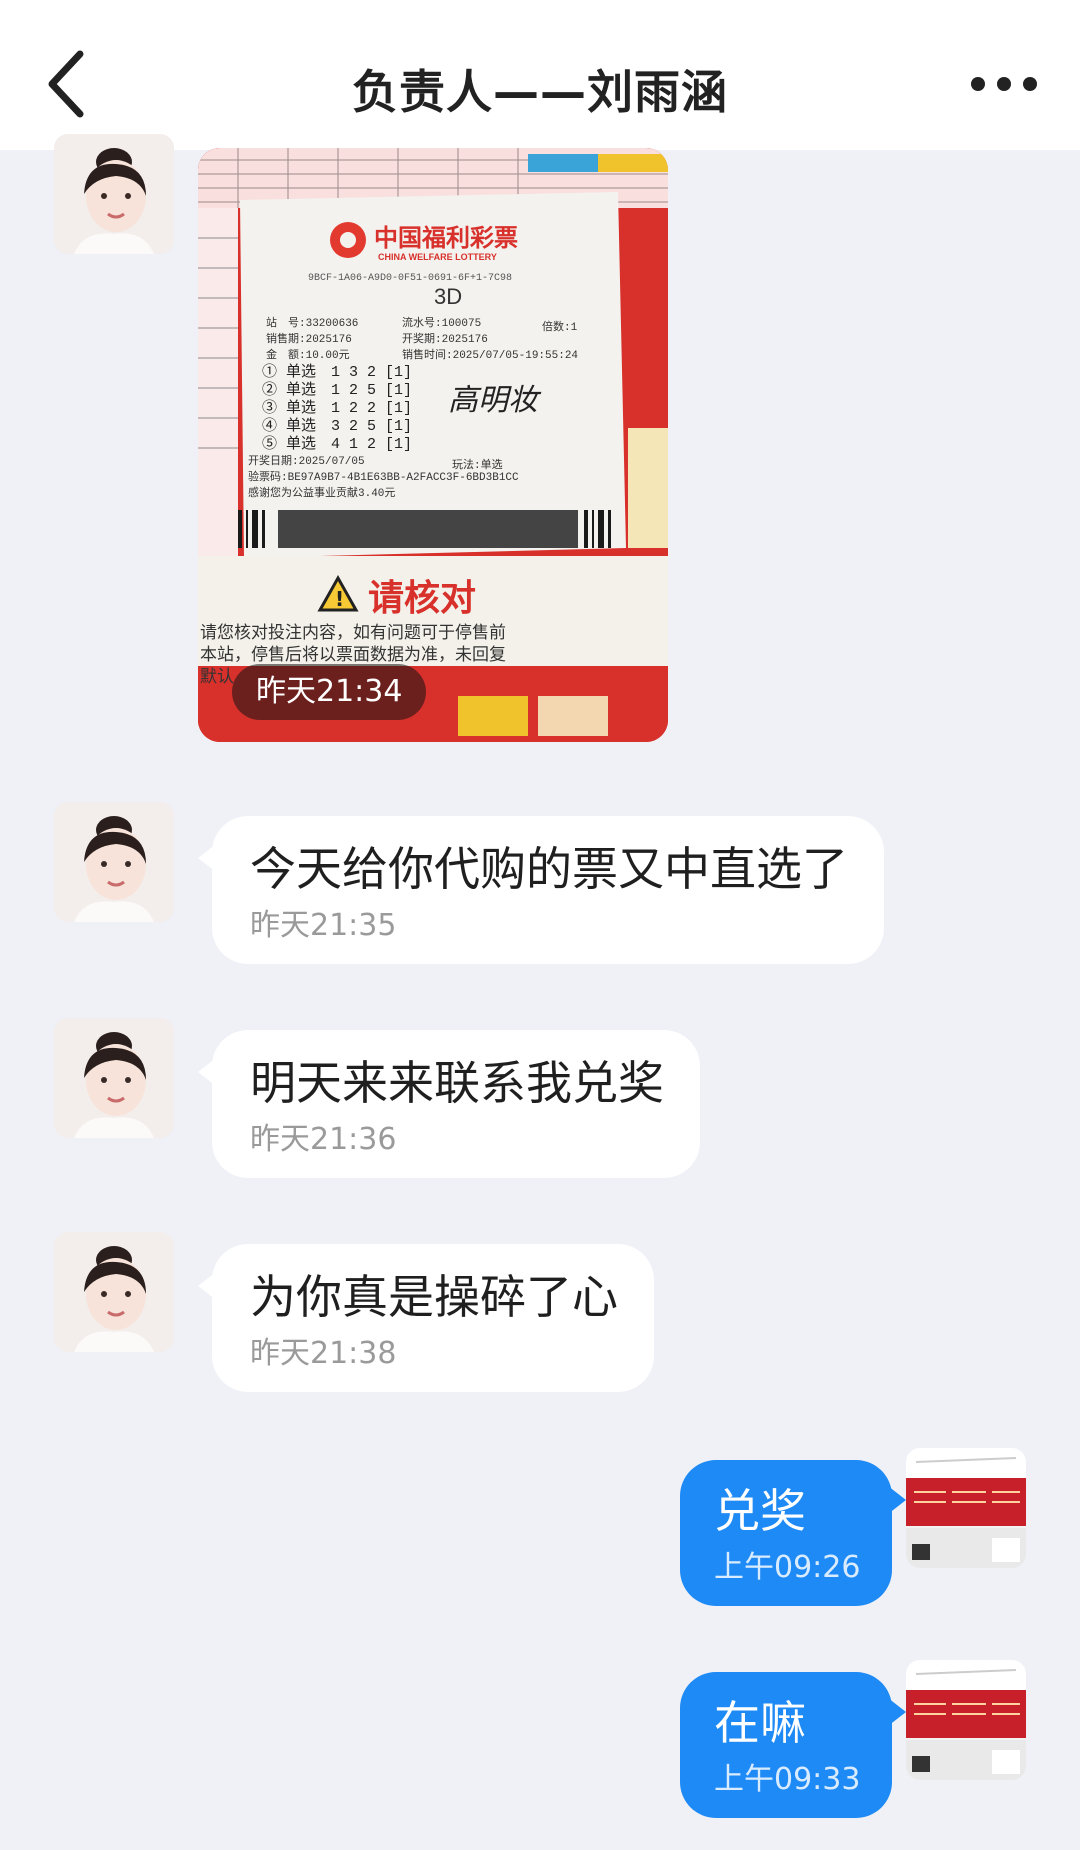 This screenshot has width=1080, height=1850. I want to click on ticket-line-4: ④ 单选 3 2 5 [1], so click(337, 426).